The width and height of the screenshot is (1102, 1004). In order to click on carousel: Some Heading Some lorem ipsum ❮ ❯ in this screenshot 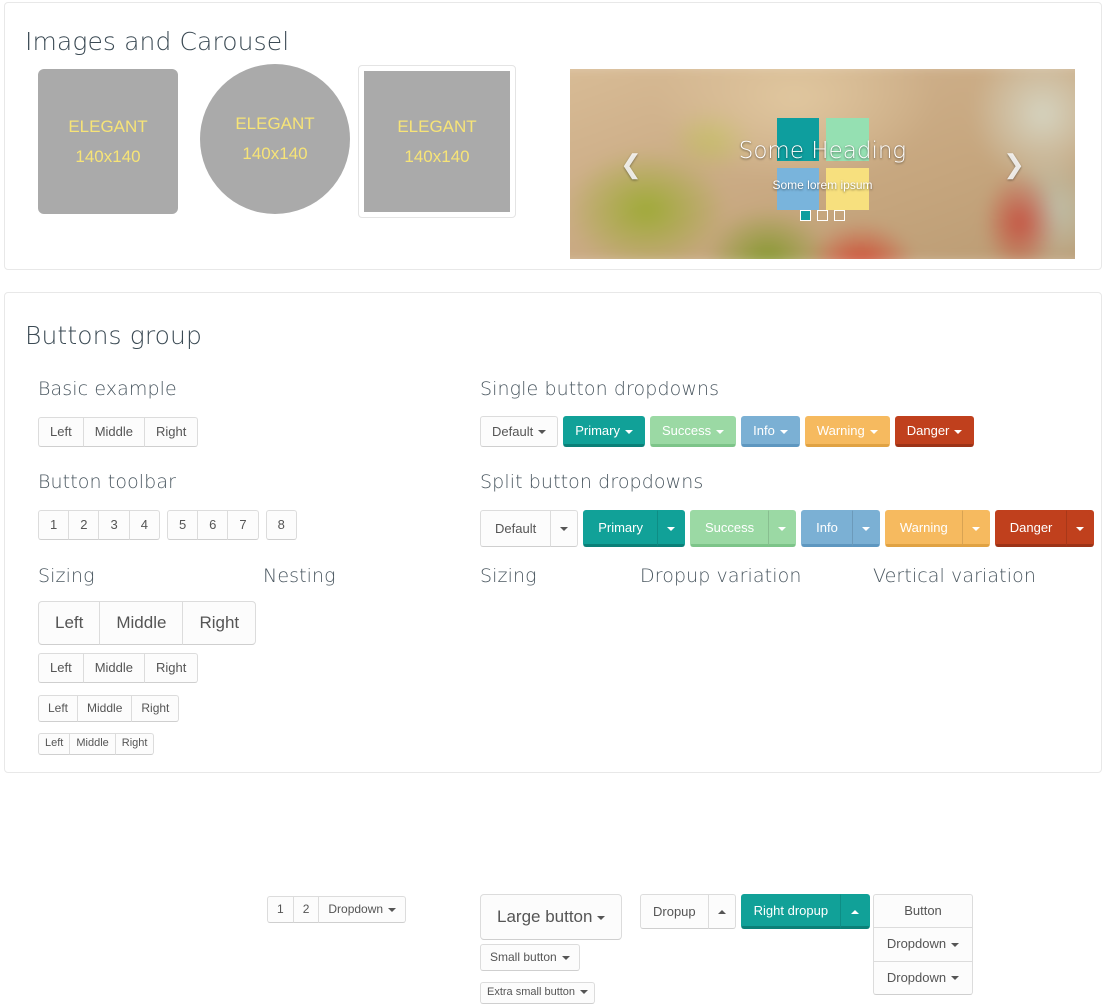, I will do `click(822, 164)`.